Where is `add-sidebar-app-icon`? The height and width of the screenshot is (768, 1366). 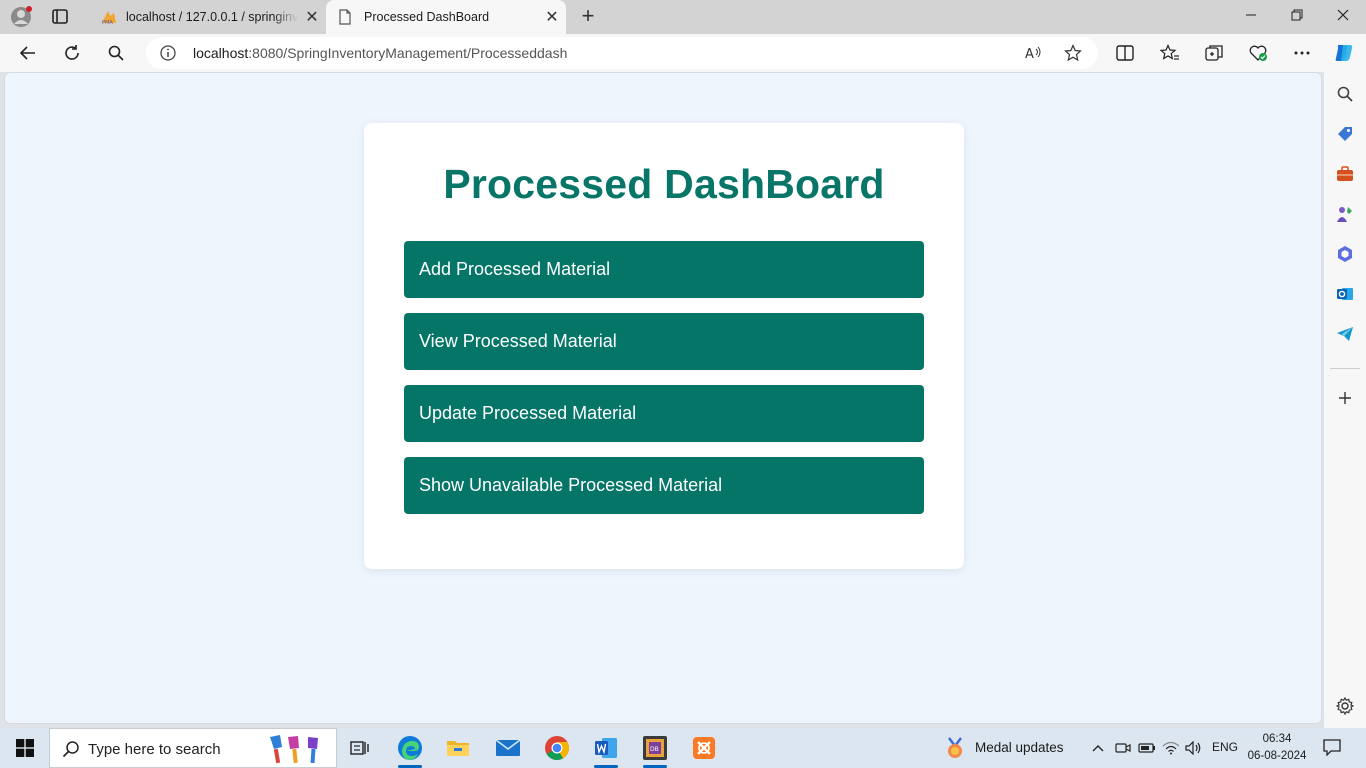
add-sidebar-app-icon is located at coordinates (1345, 398).